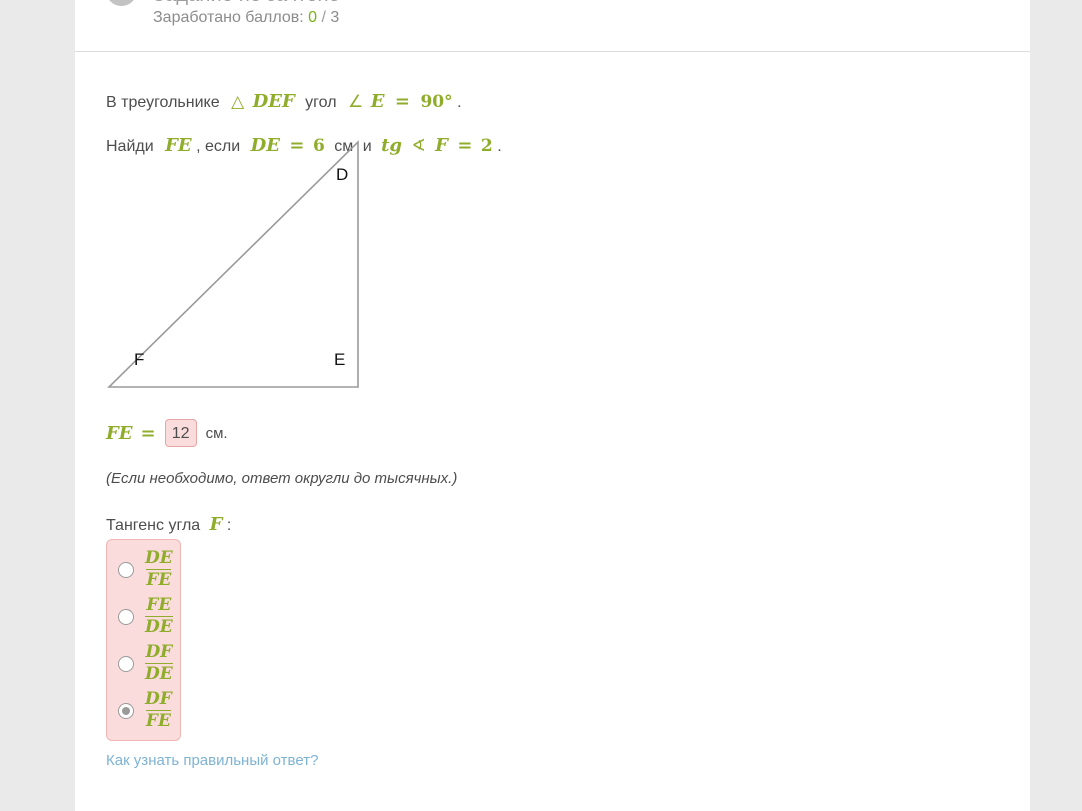  I want to click on fraction-denominator-4: FE, so click(158, 720).